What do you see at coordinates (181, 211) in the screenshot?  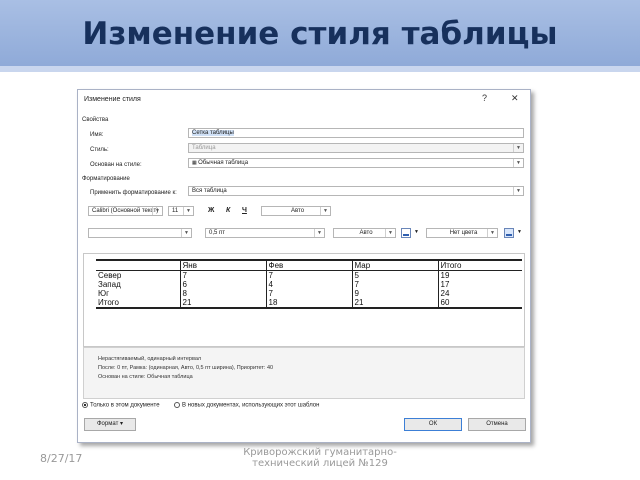 I see `font-size-select: 11 ▼` at bounding box center [181, 211].